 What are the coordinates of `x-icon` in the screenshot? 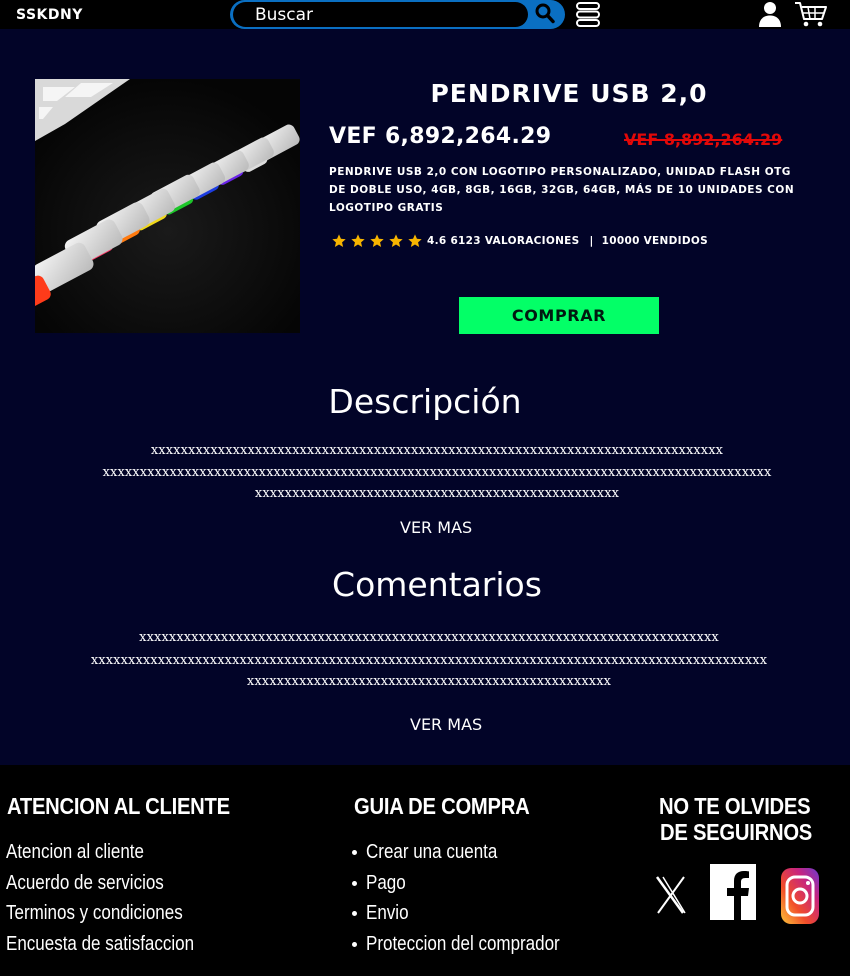 It's located at (670, 895).